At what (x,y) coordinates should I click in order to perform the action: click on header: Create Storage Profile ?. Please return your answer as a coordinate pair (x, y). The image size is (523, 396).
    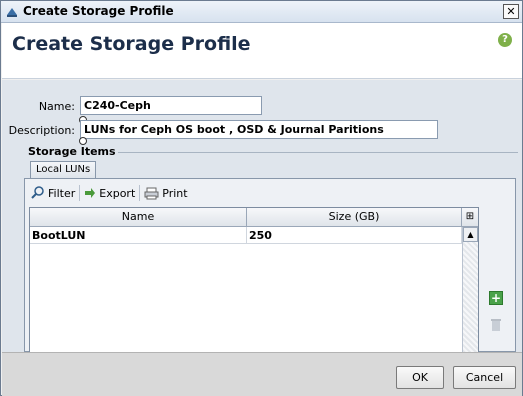
    Looking at the image, I should click on (262, 51).